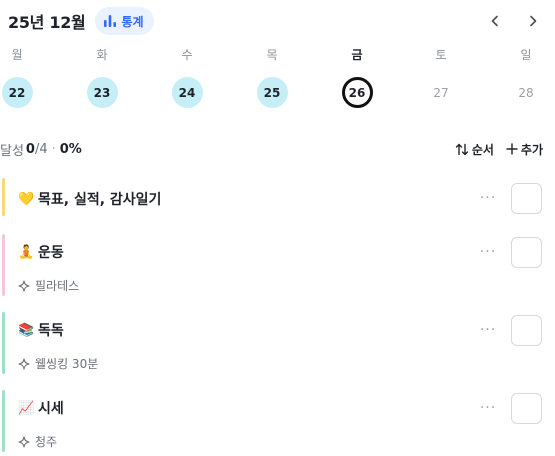 The image size is (555, 456). I want to click on day-of-week-label: 금, so click(357, 55).